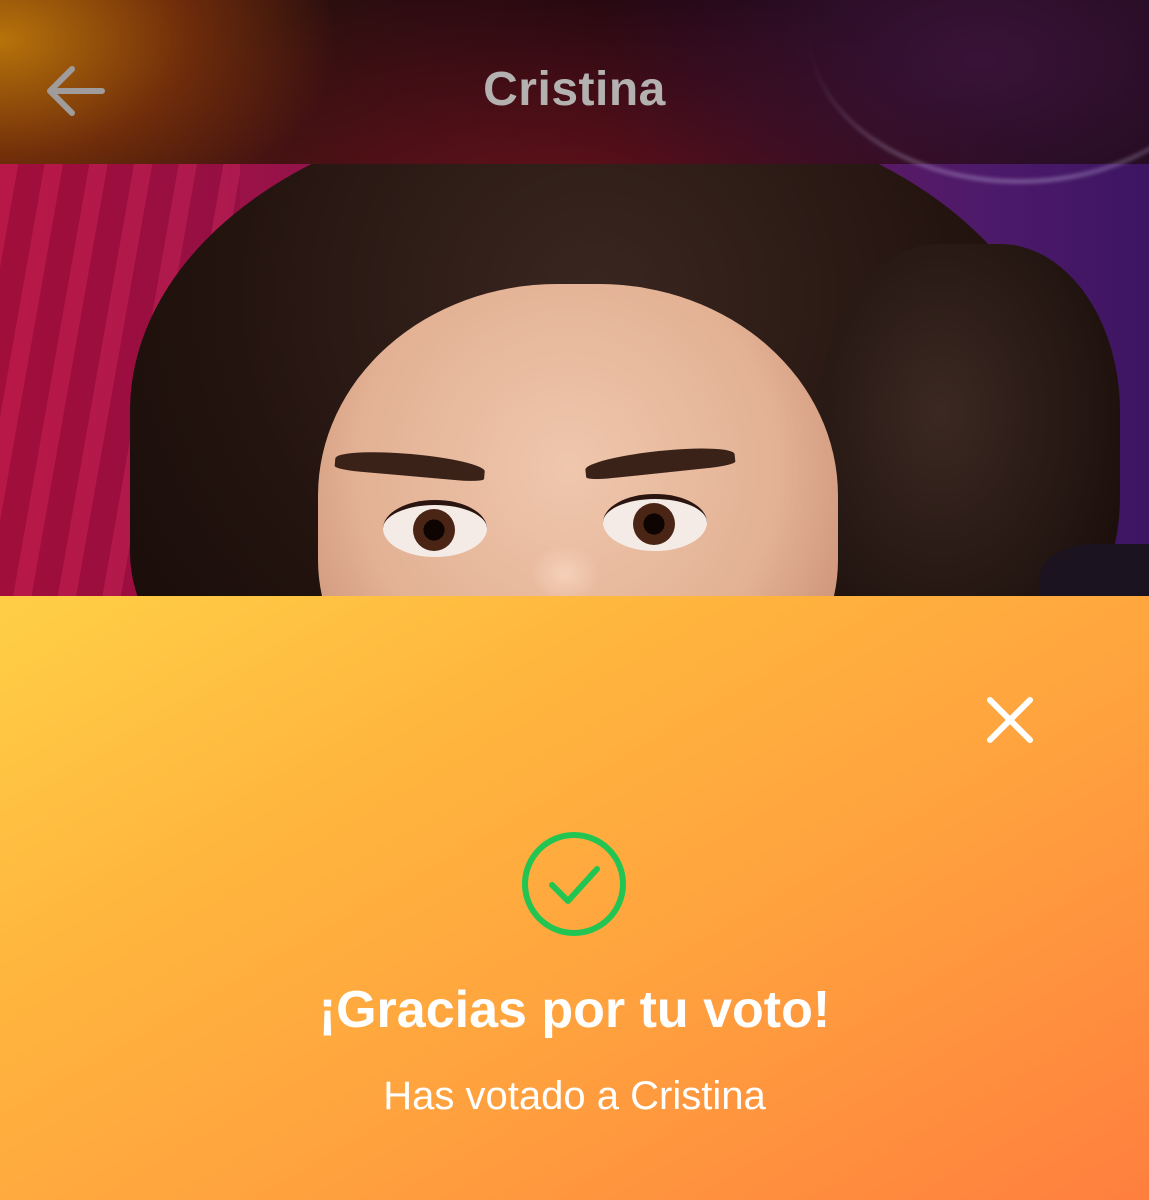  What do you see at coordinates (574, 1096) in the screenshot?
I see `confirmation-subtitle: Has votado a Cristina` at bounding box center [574, 1096].